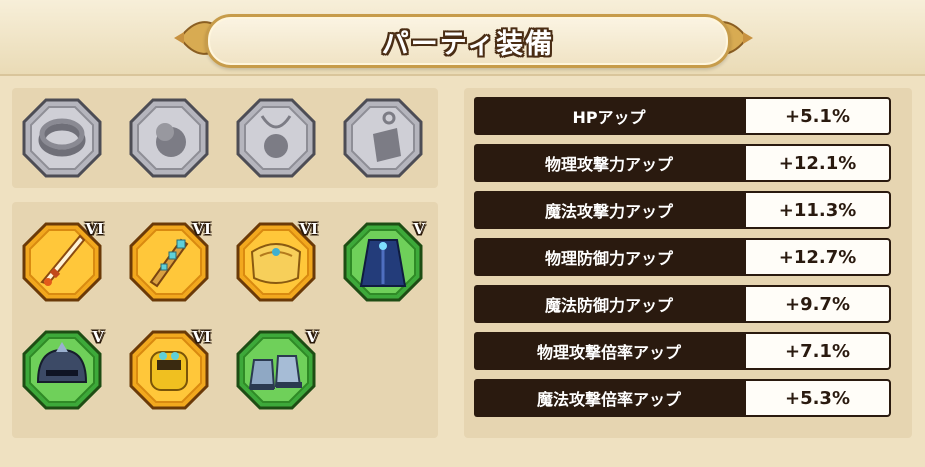  Describe the element at coordinates (468, 44) in the screenshot. I see `page-title: パーティ装備` at that location.